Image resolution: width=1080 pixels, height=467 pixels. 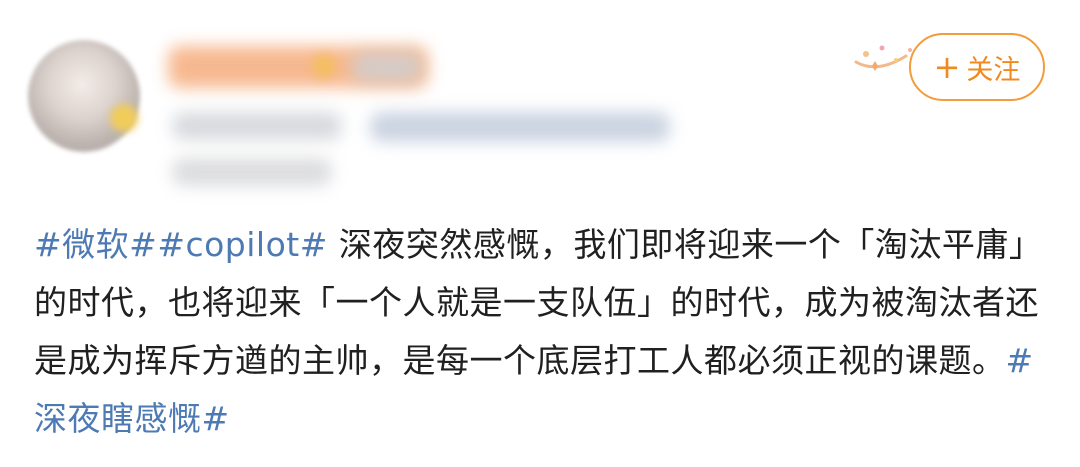 I want to click on topic-link-weiruan: #微软#, so click(x=95, y=244).